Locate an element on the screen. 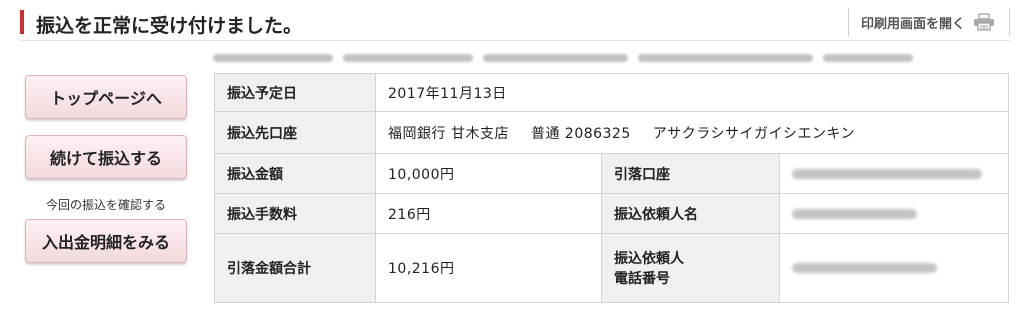 The height and width of the screenshot is (315, 1024). destination-account-type: 普通 is located at coordinates (545, 133).